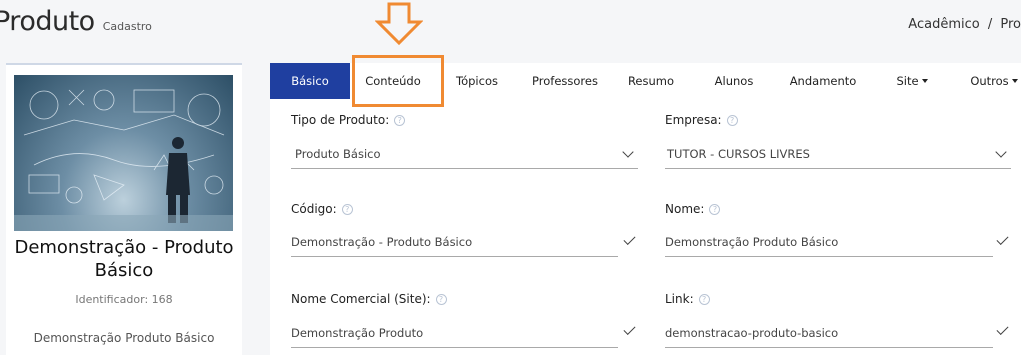  I want to click on product-description: Demonstração Produto Básico, so click(124, 338).